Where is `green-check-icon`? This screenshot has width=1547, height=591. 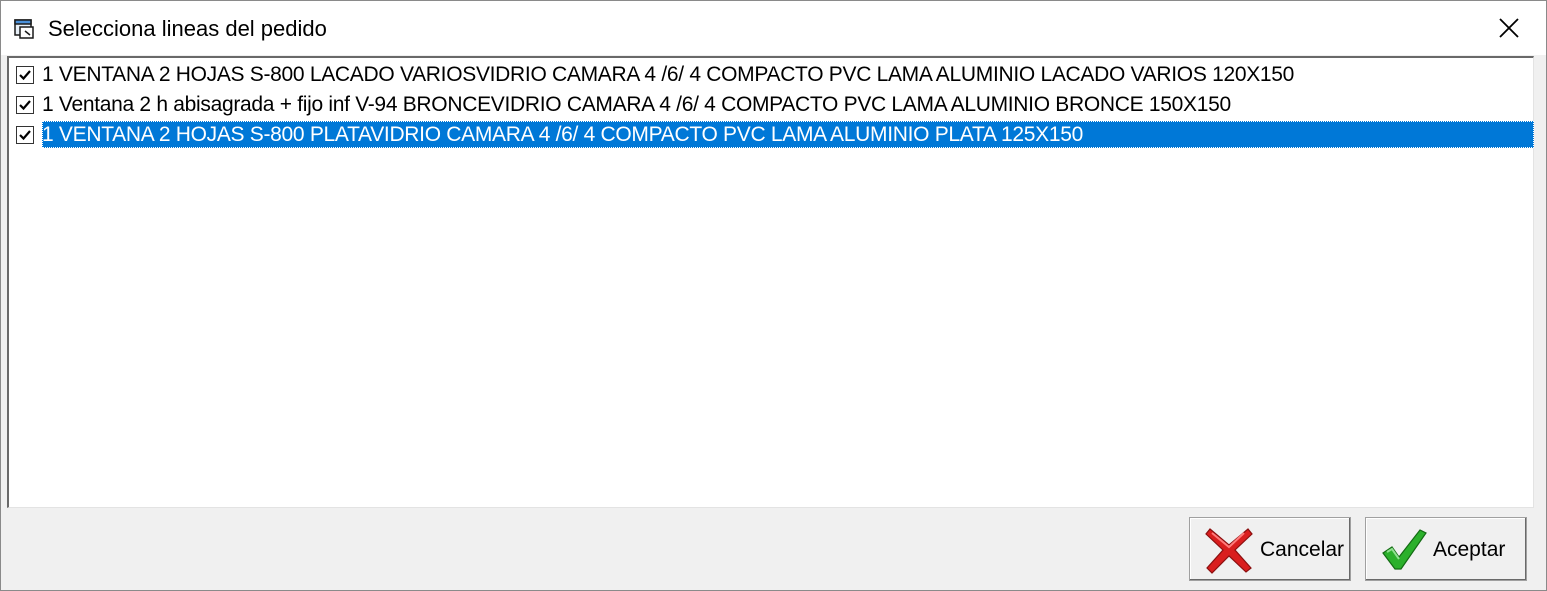
green-check-icon is located at coordinates (1404, 551).